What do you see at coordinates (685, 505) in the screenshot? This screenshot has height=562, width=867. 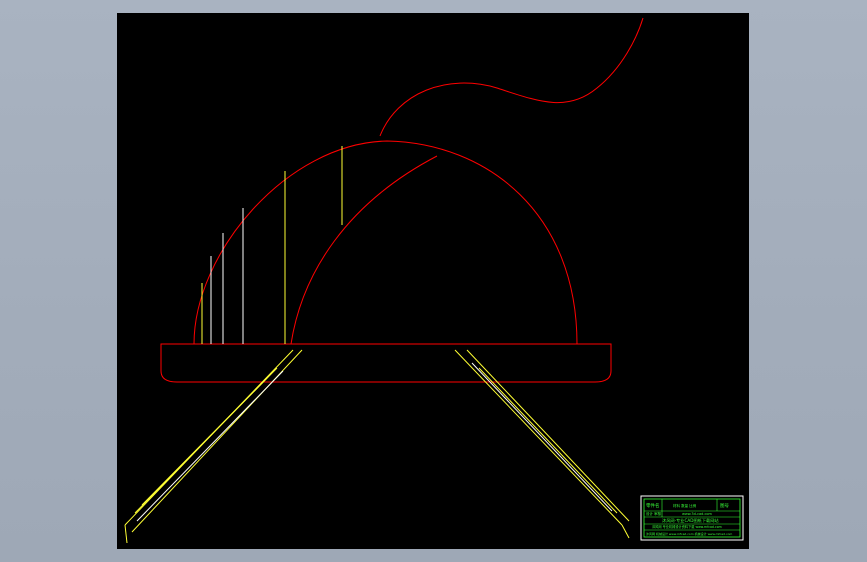 I see `title-block-material: 材料 数量 比例` at bounding box center [685, 505].